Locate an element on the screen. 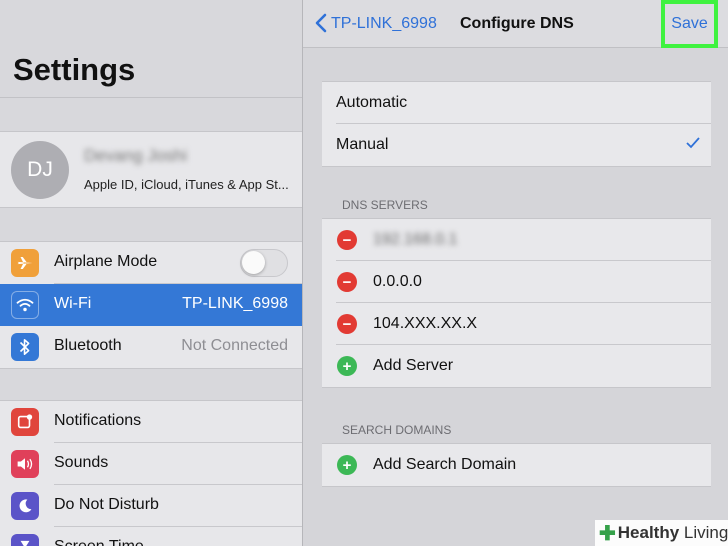  watermark-brand-light: Living is located at coordinates (703, 532).